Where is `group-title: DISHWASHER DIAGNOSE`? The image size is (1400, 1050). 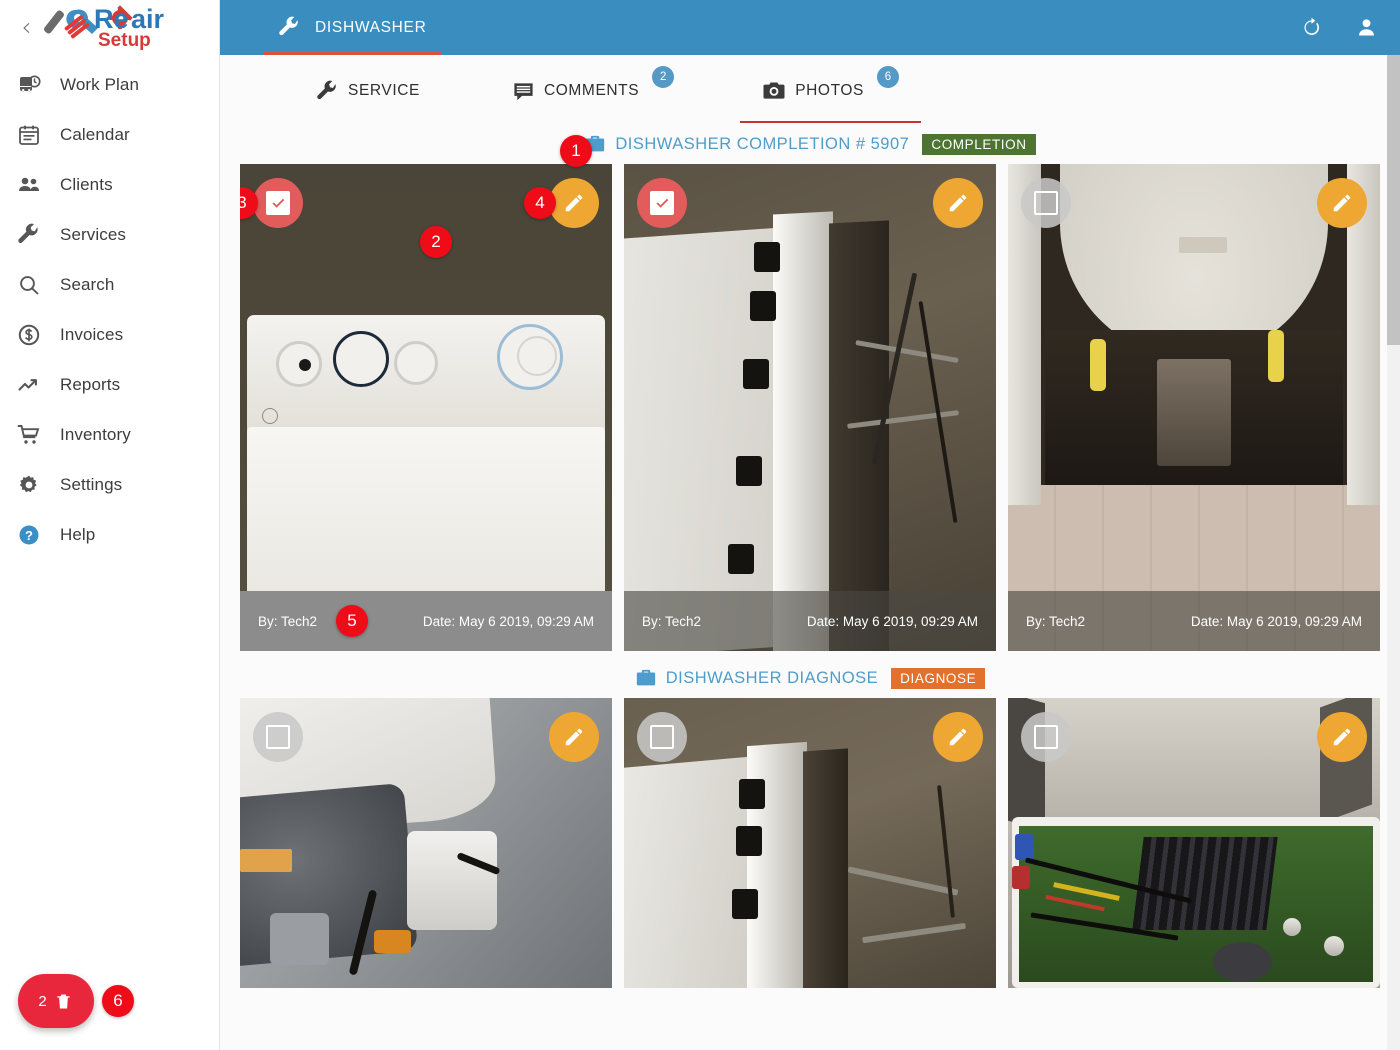 group-title: DISHWASHER DIAGNOSE is located at coordinates (772, 677).